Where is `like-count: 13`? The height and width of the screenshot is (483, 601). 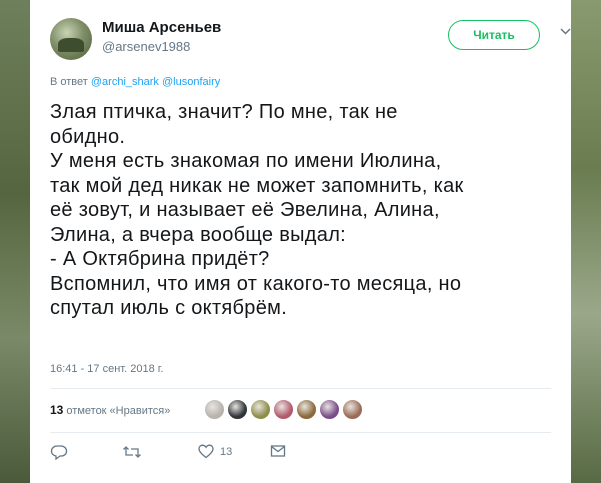
like-count: 13 is located at coordinates (226, 451).